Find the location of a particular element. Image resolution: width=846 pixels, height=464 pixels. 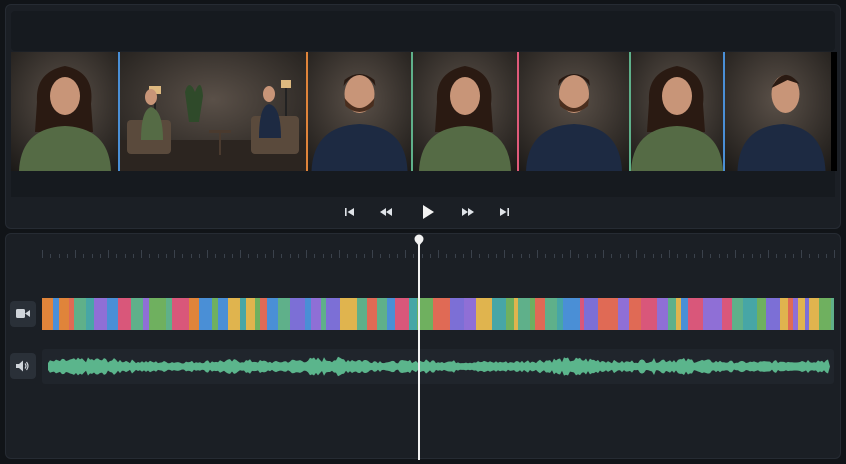

audio-track is located at coordinates (438, 366).